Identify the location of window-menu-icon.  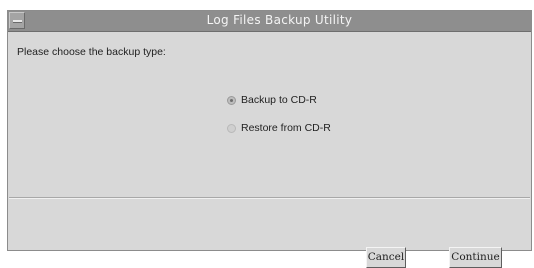
(17, 21).